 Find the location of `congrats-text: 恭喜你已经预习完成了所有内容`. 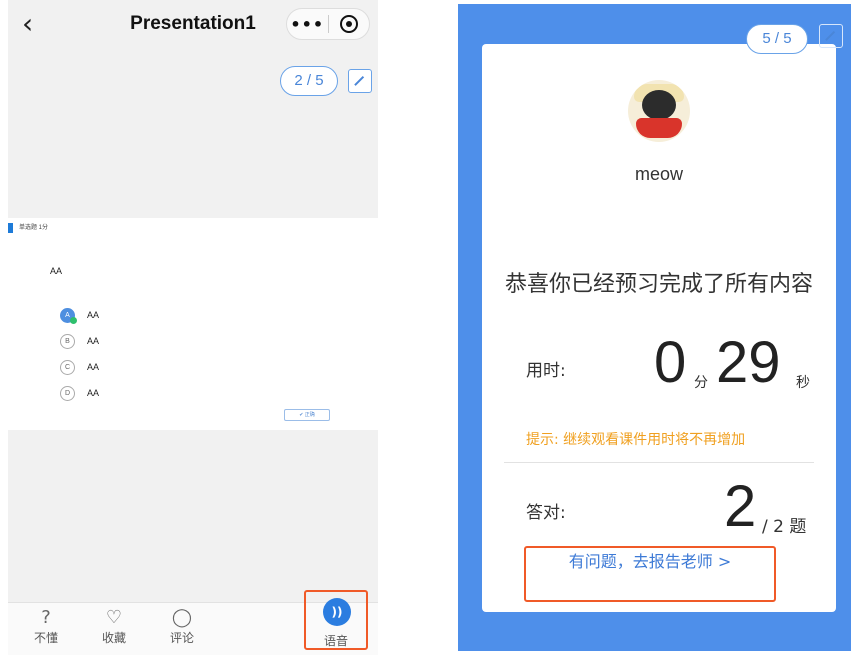

congrats-text: 恭喜你已经预习完成了所有内容 is located at coordinates (658, 284).